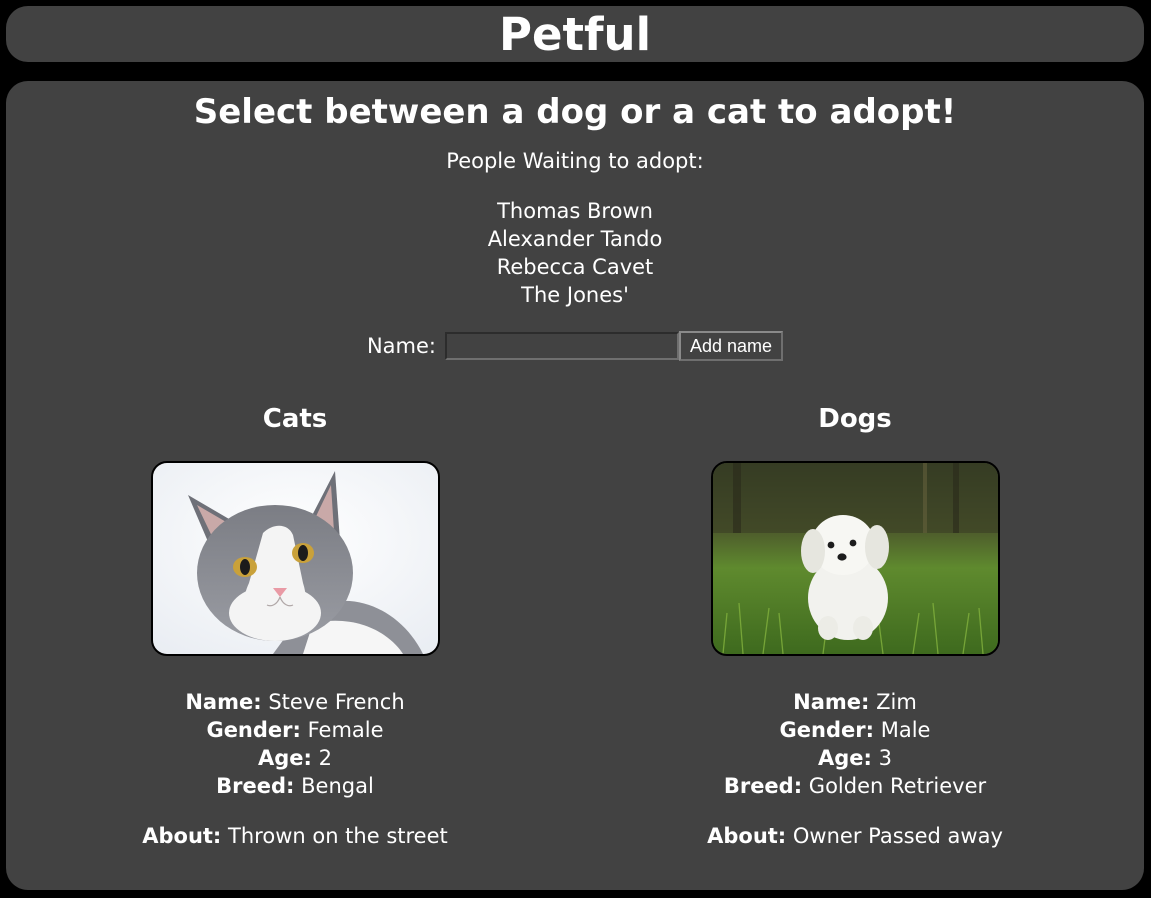 This screenshot has height=898, width=1151. I want to click on dog-breed-label: Breed:, so click(763, 786).